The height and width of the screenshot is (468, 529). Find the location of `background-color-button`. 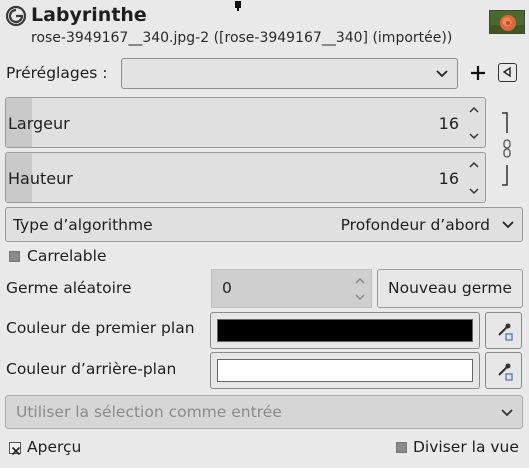

background-color-button is located at coordinates (345, 370).